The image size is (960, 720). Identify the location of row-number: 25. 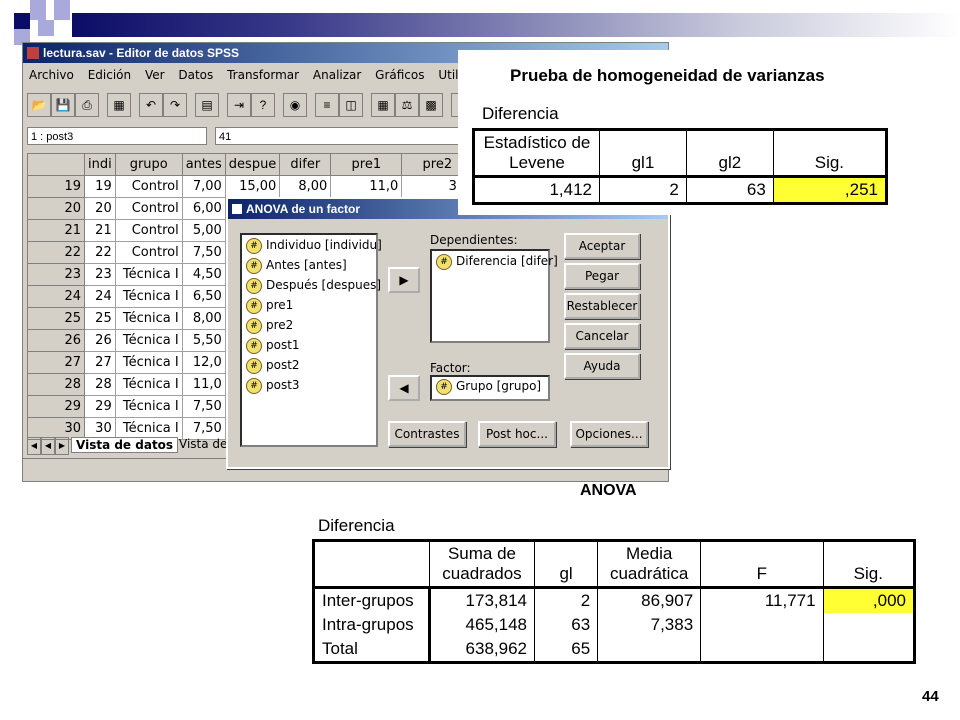
(56, 318).